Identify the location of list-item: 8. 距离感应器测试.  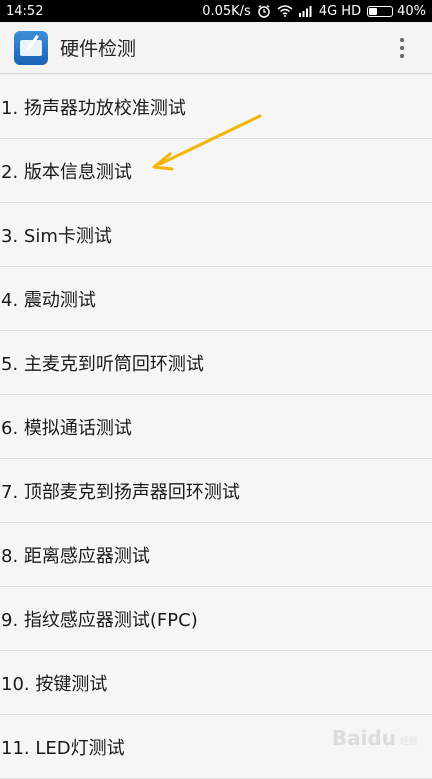
(216, 555).